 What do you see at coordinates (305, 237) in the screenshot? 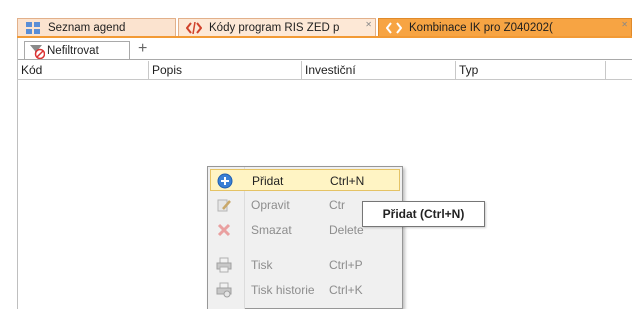
I see `context-menu: Přidat Ctrl+N Opravit Ctr Smazat Delete` at bounding box center [305, 237].